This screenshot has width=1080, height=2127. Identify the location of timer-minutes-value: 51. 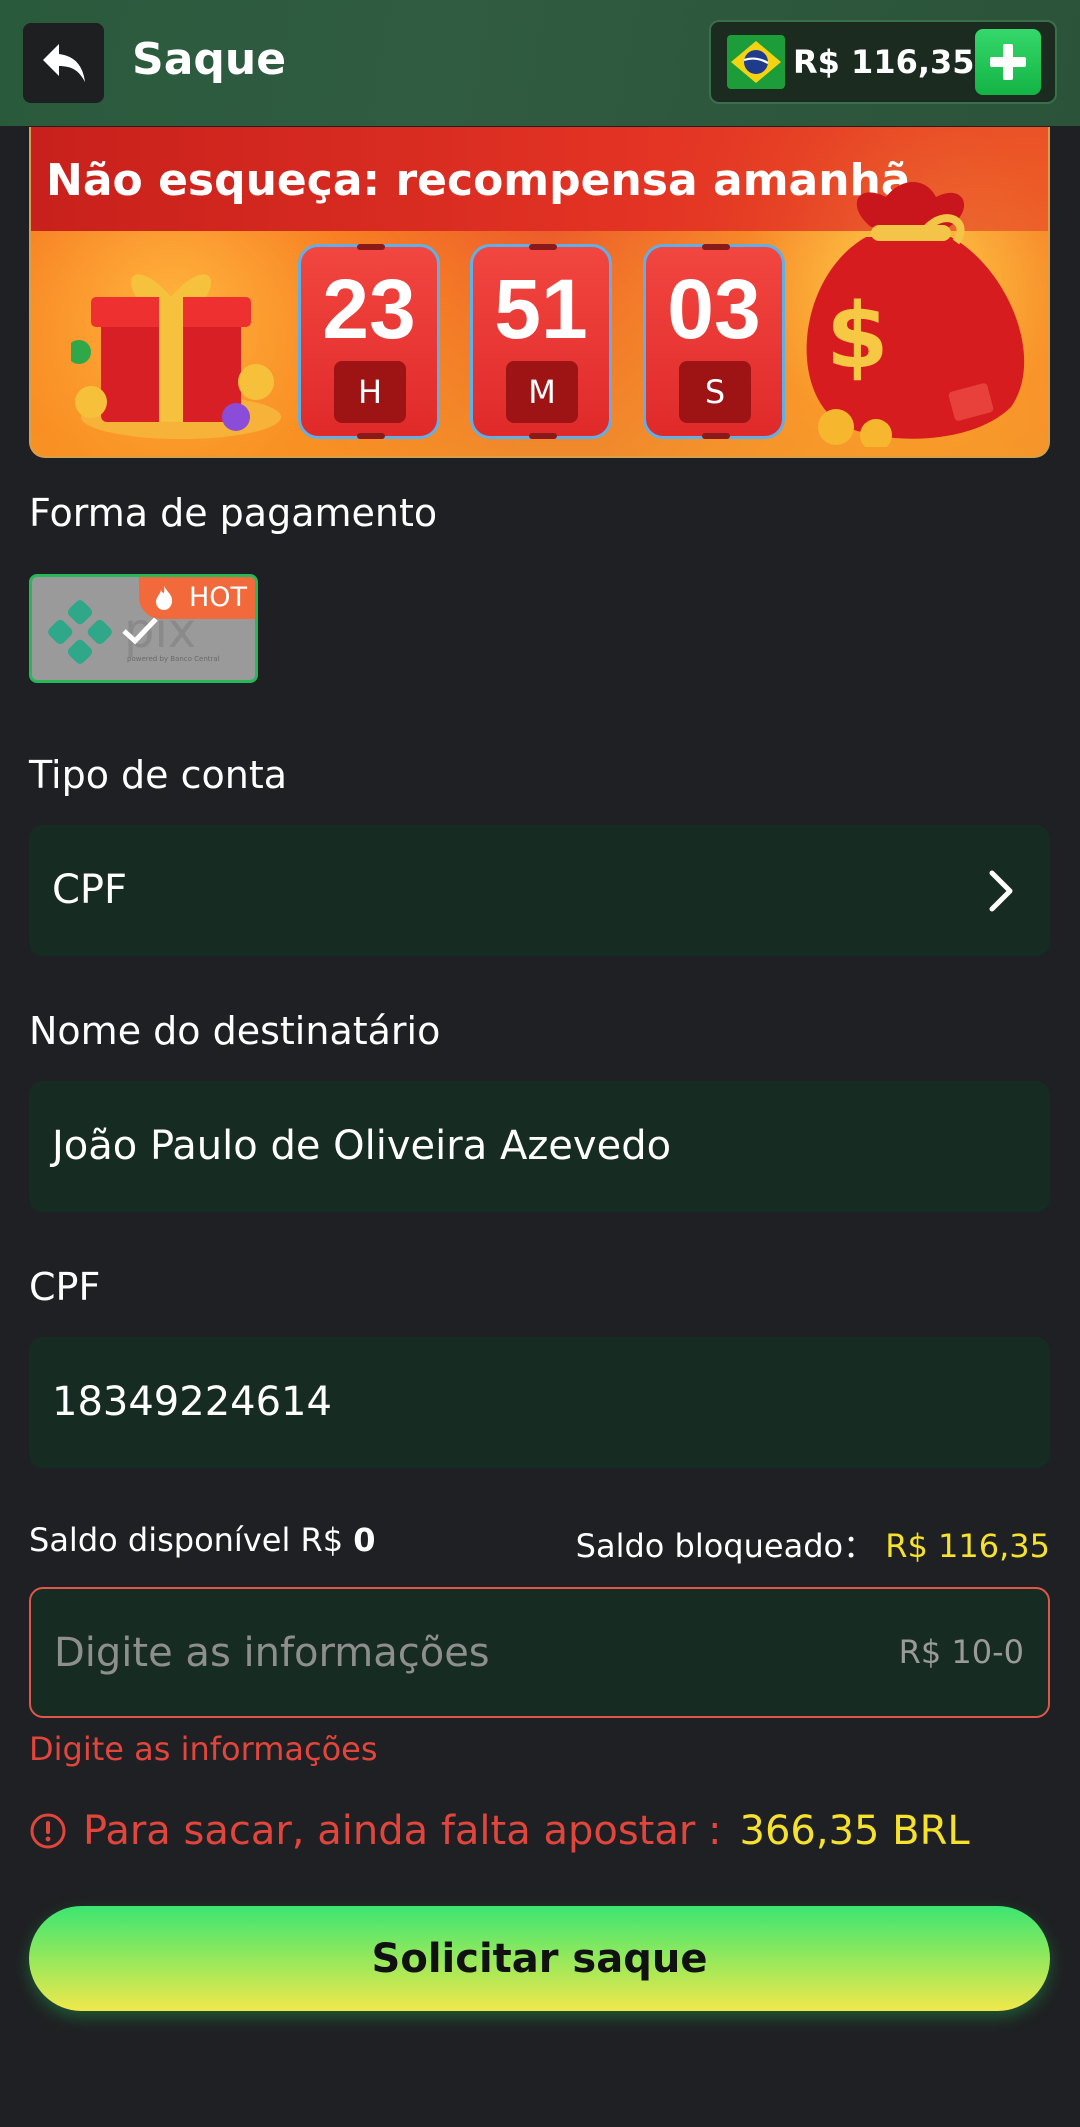
(541, 309).